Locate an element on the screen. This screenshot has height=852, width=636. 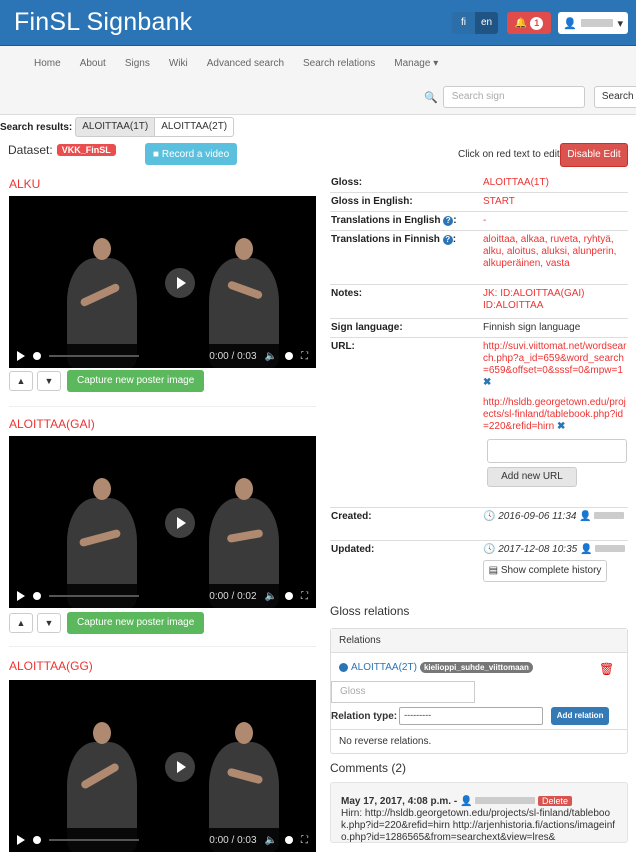
notes-key: Notes: is located at coordinates (347, 293).